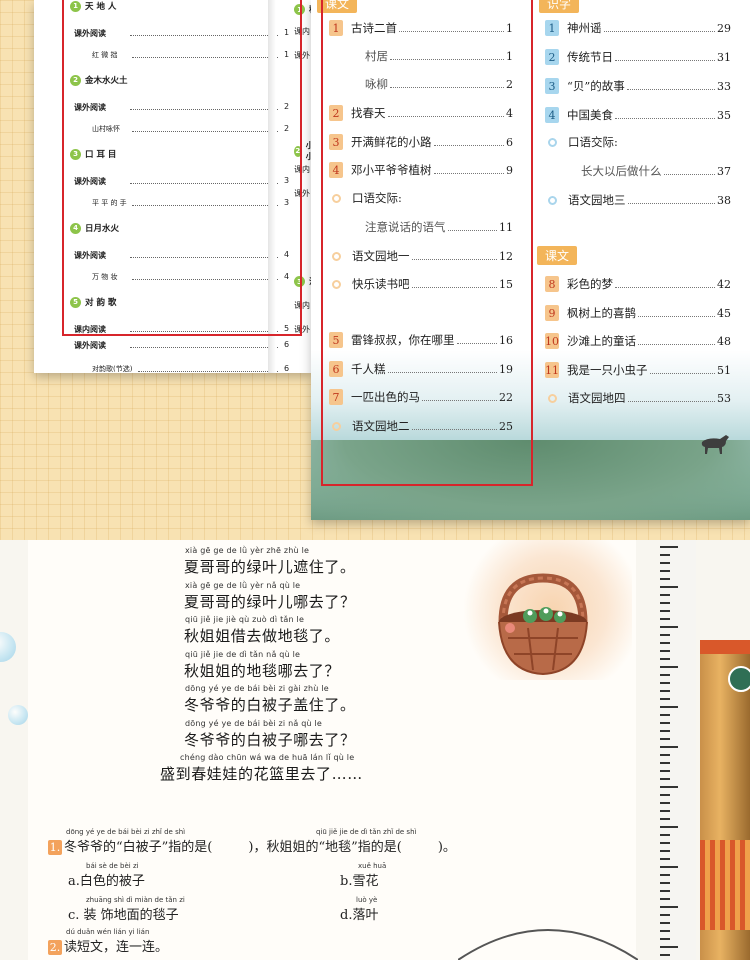 This screenshot has width=750, height=960. I want to click on page-number: 42, so click(724, 284).